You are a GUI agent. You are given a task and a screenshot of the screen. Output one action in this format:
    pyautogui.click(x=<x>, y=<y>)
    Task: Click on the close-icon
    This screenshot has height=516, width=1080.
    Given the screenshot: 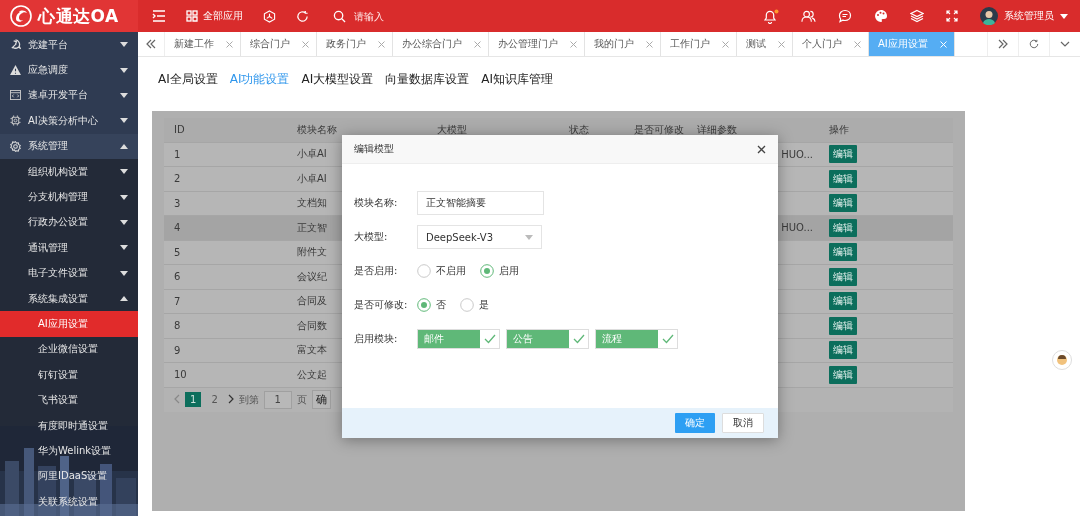 What is the action you would take?
    pyautogui.click(x=761, y=149)
    